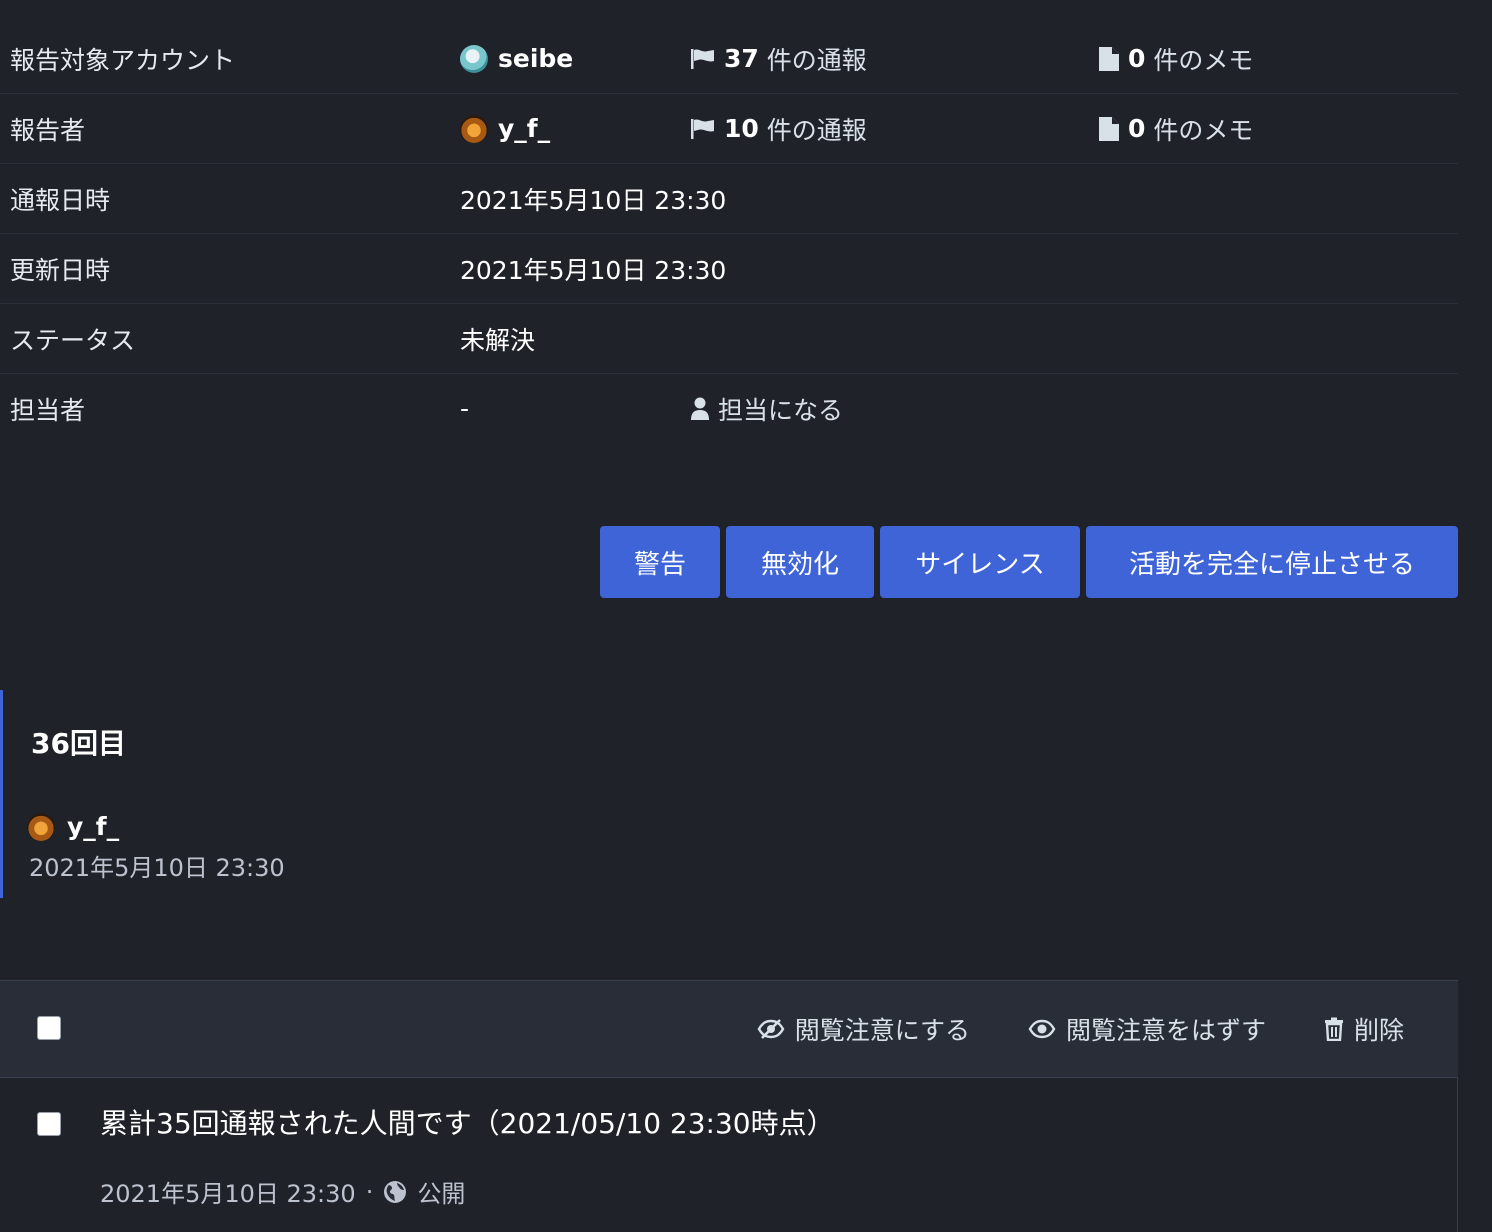 The image size is (1492, 1232). I want to click on info-row-status: ステータス 未解決, so click(729, 339).